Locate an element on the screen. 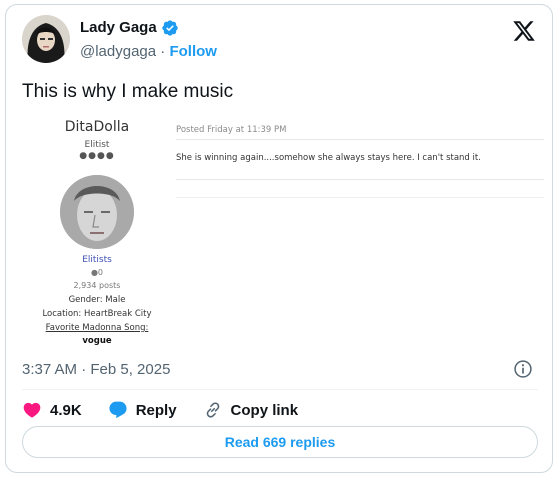  forum-rank-dots: ●●●● is located at coordinates (97, 156).